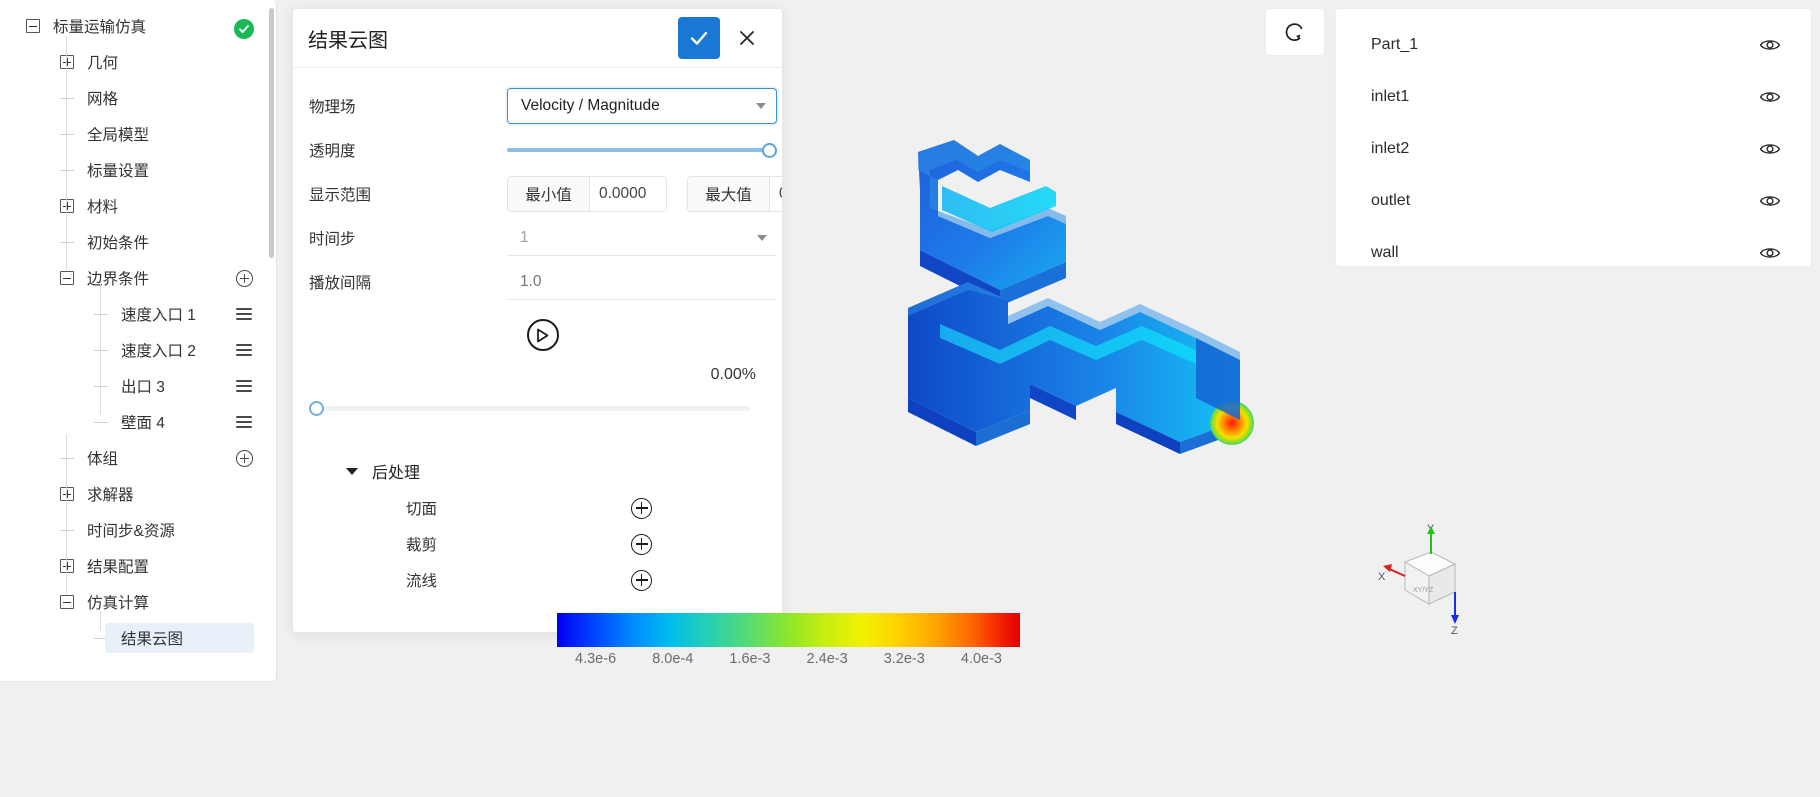 The image size is (1820, 797). I want to click on physical-field-select: Velocity / Magnitude, so click(642, 106).